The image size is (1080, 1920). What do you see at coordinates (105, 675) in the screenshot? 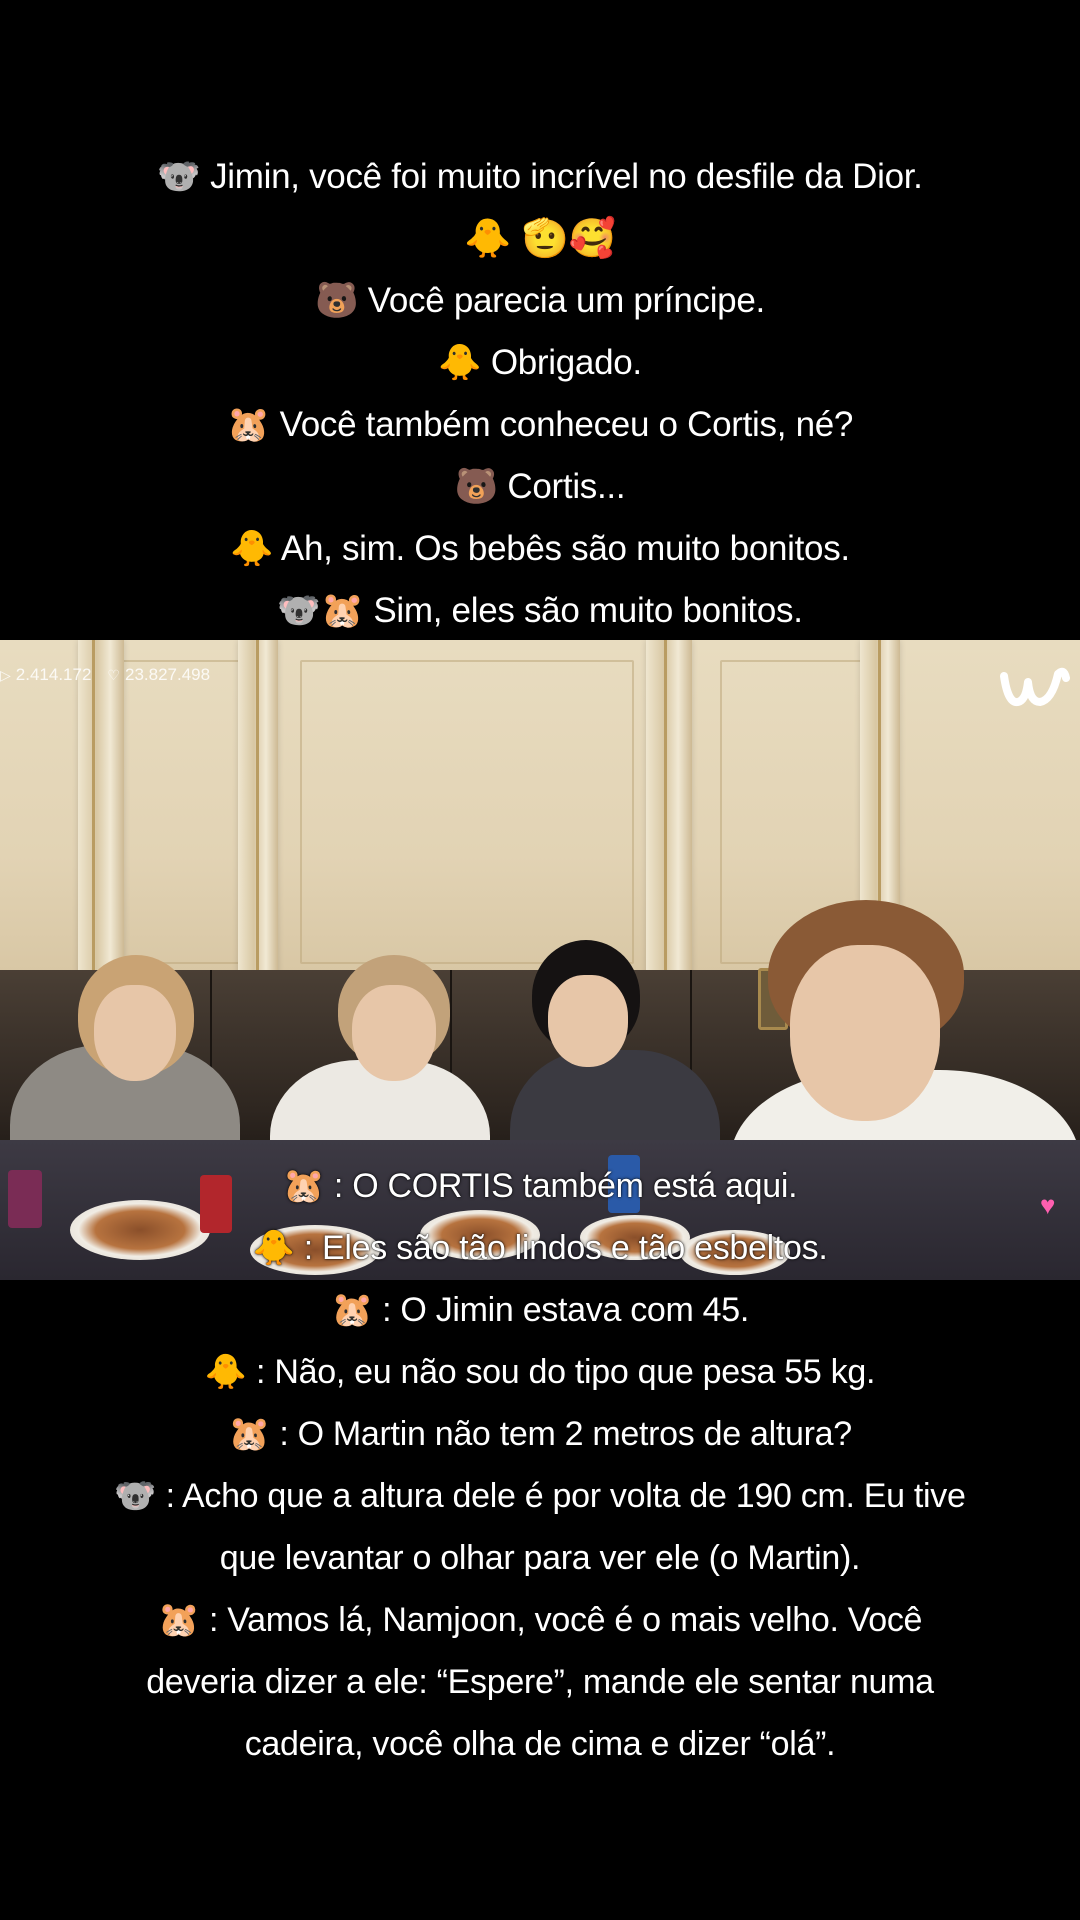
I see `video-stats: ▷ 2.414.172 ♡ 23.827.498` at bounding box center [105, 675].